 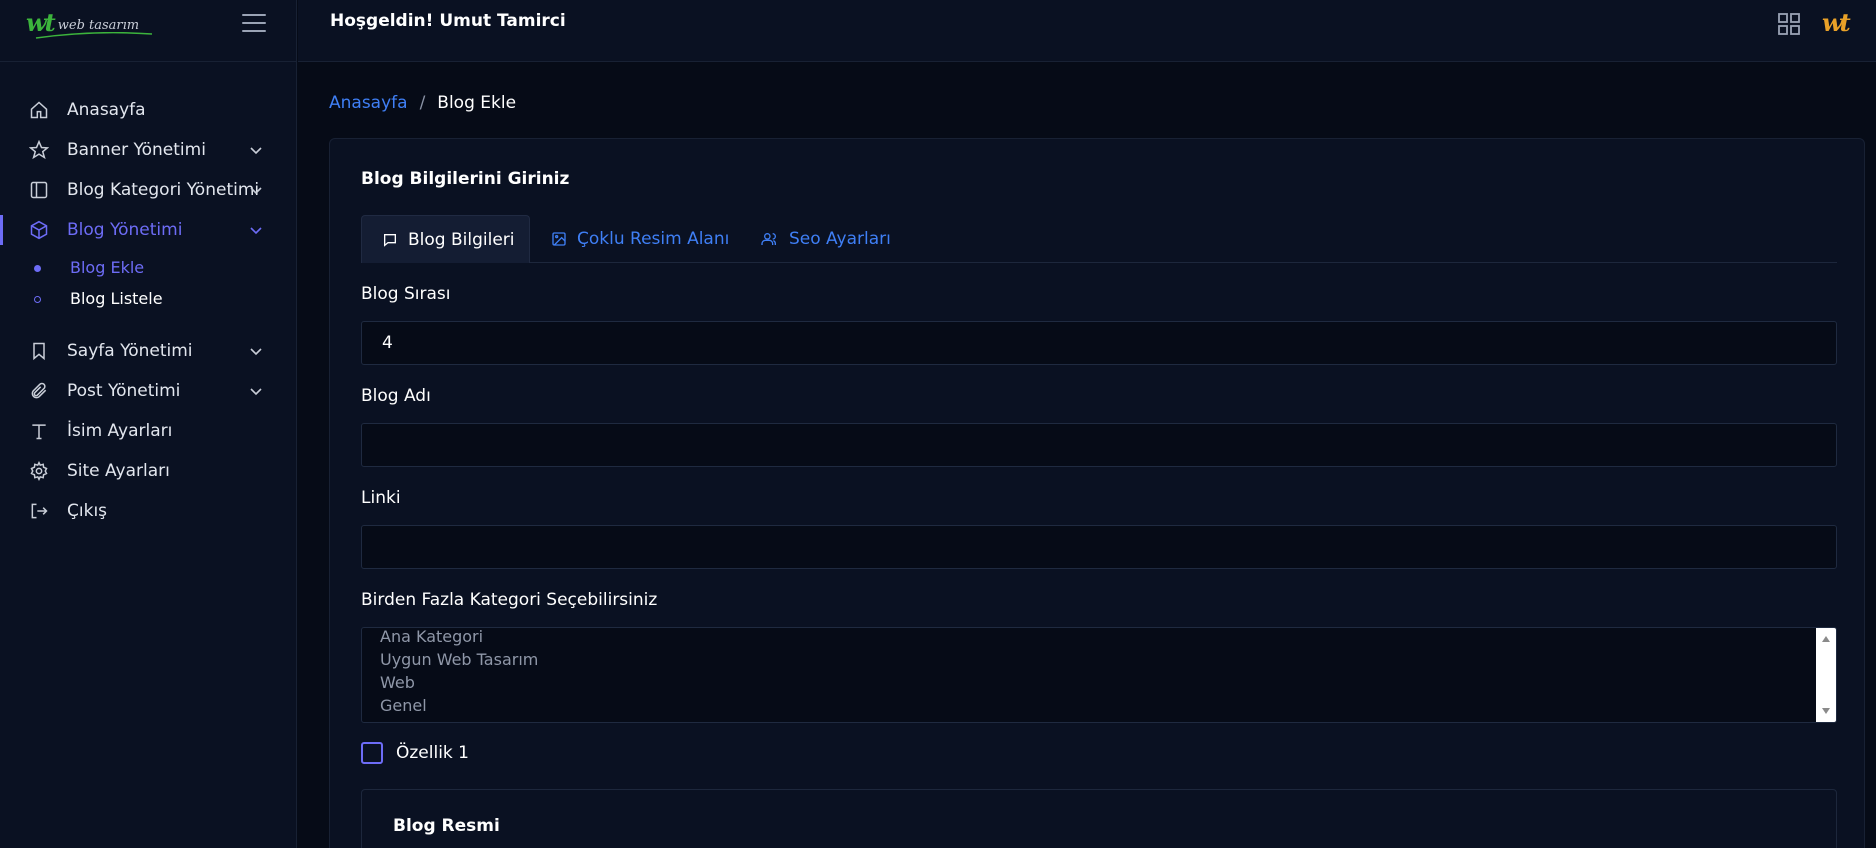 I want to click on sidebar-item-label: Site Ayarları, so click(x=118, y=471).